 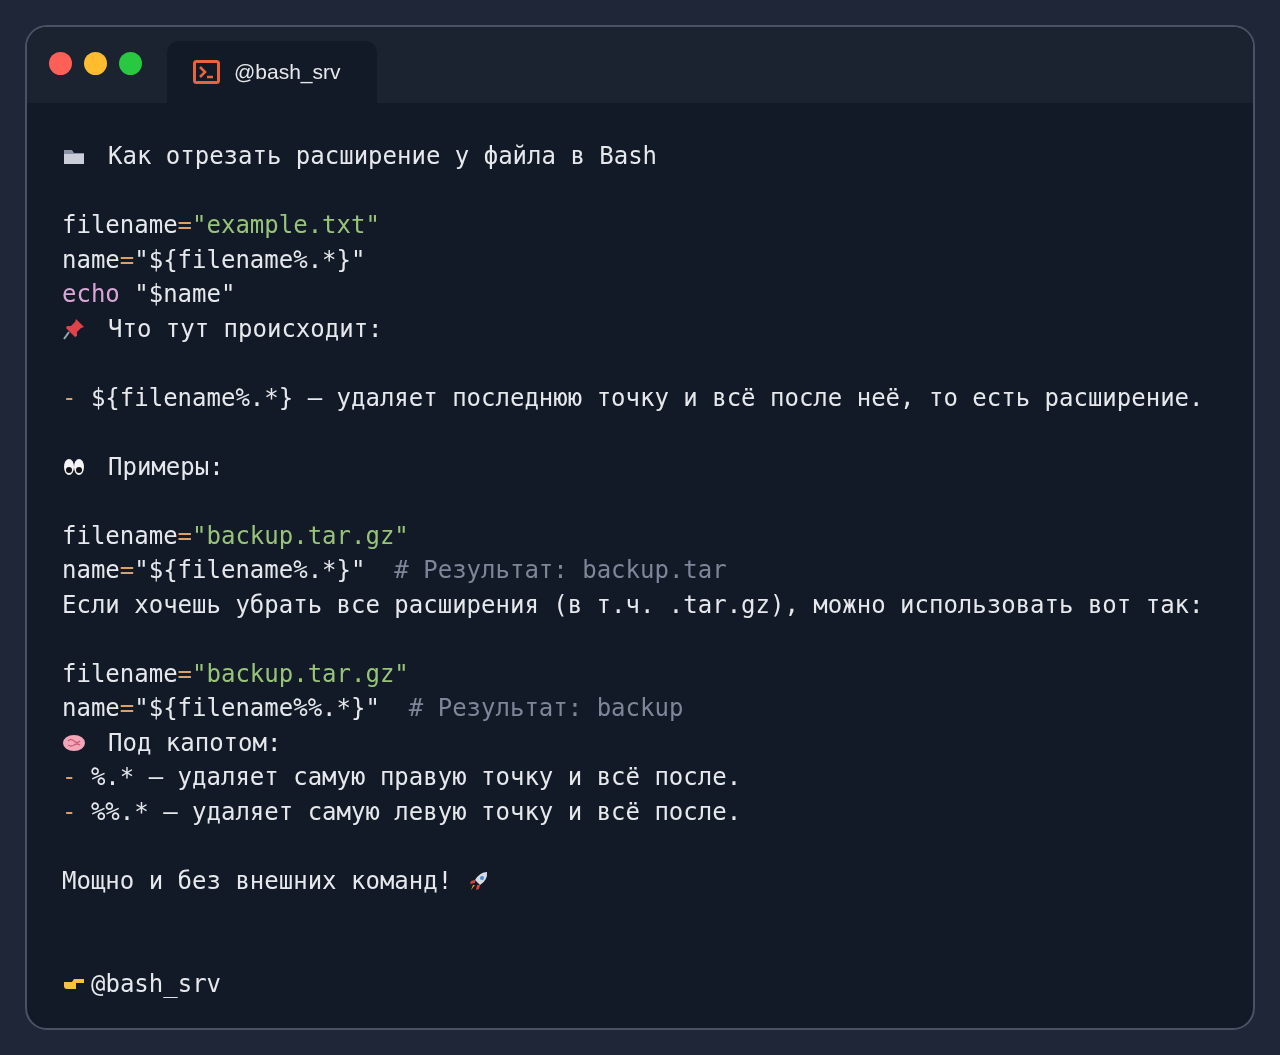 I want to click on code-line: echo "$name", so click(x=149, y=294).